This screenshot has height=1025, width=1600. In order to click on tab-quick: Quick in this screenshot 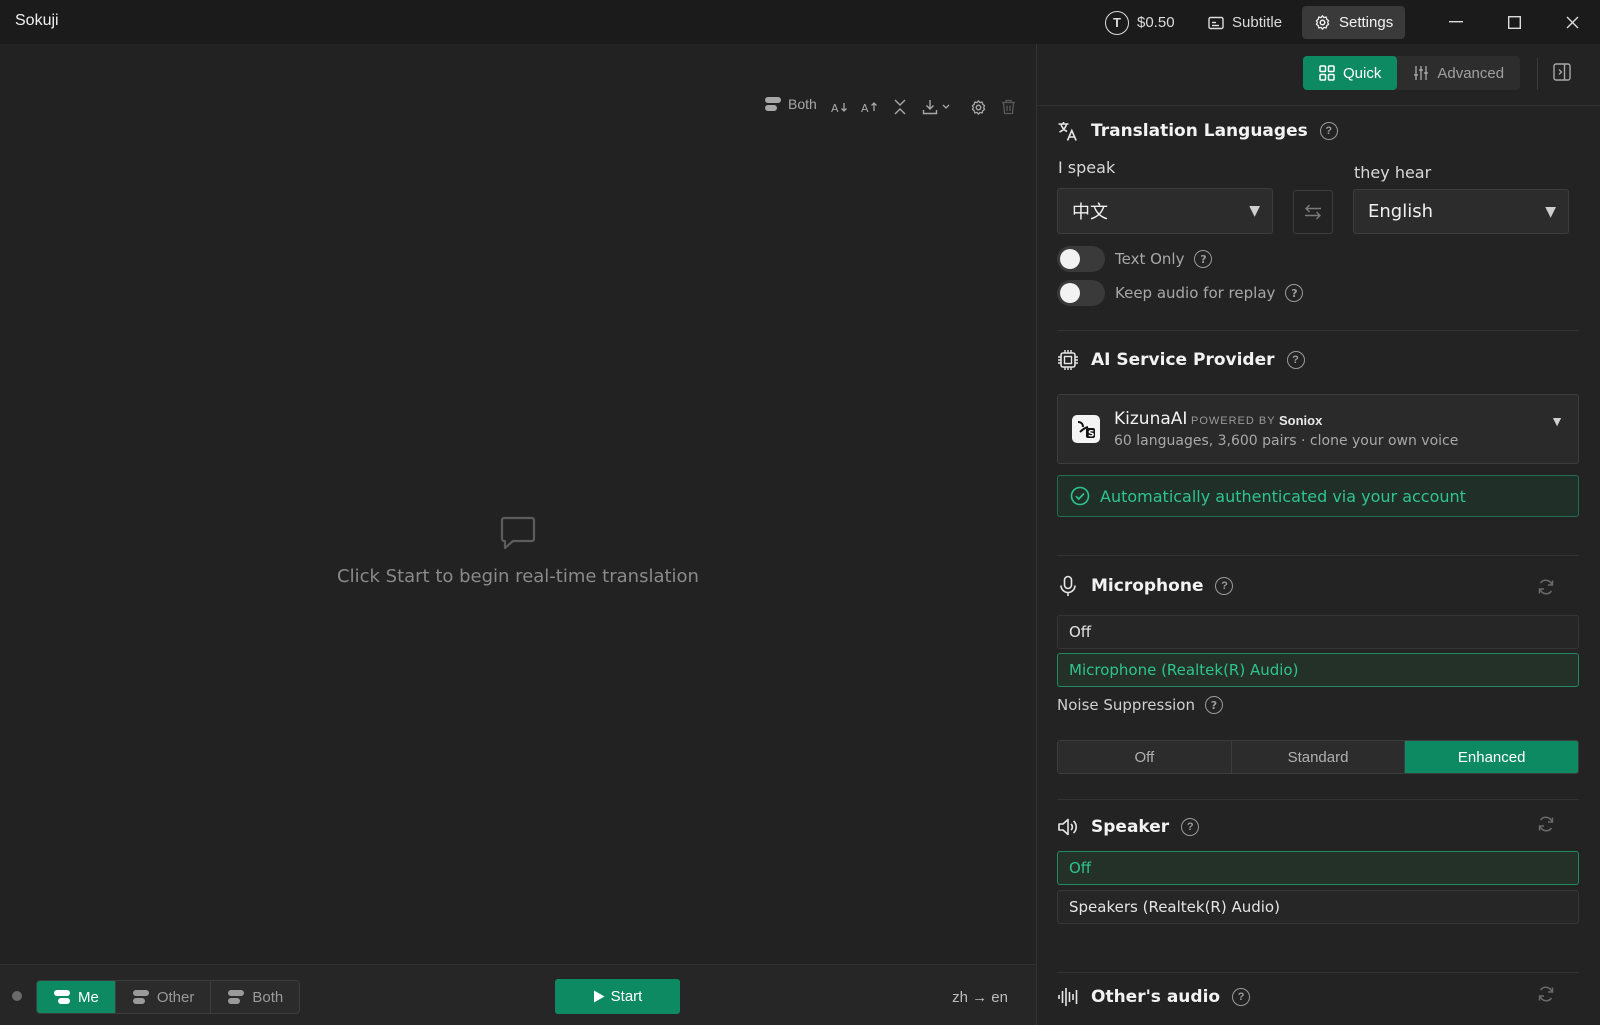, I will do `click(1350, 73)`.